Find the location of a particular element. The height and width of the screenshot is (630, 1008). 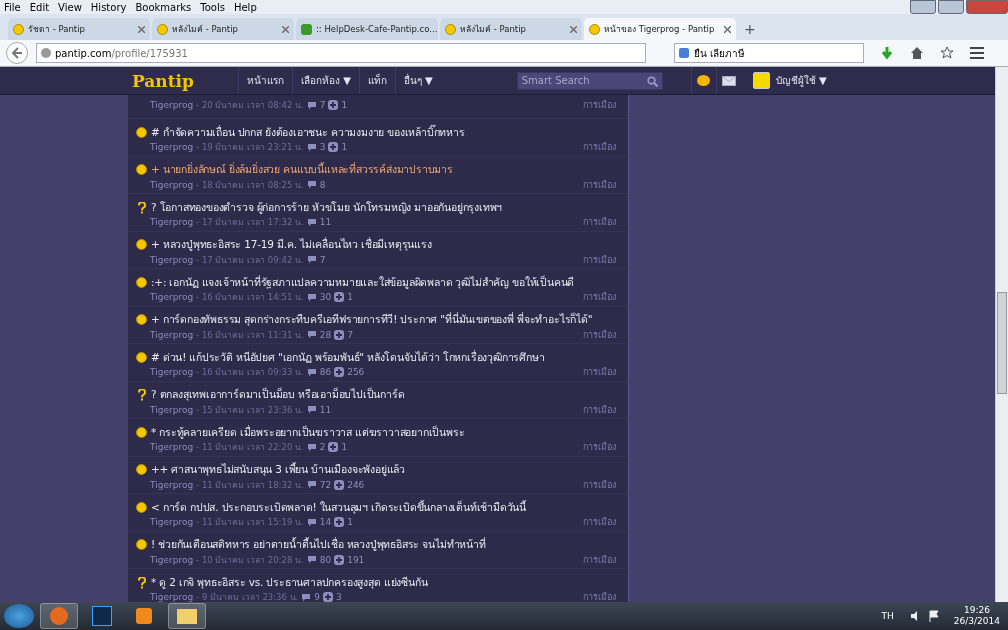

language-indicator: TH is located at coordinates (887, 616).